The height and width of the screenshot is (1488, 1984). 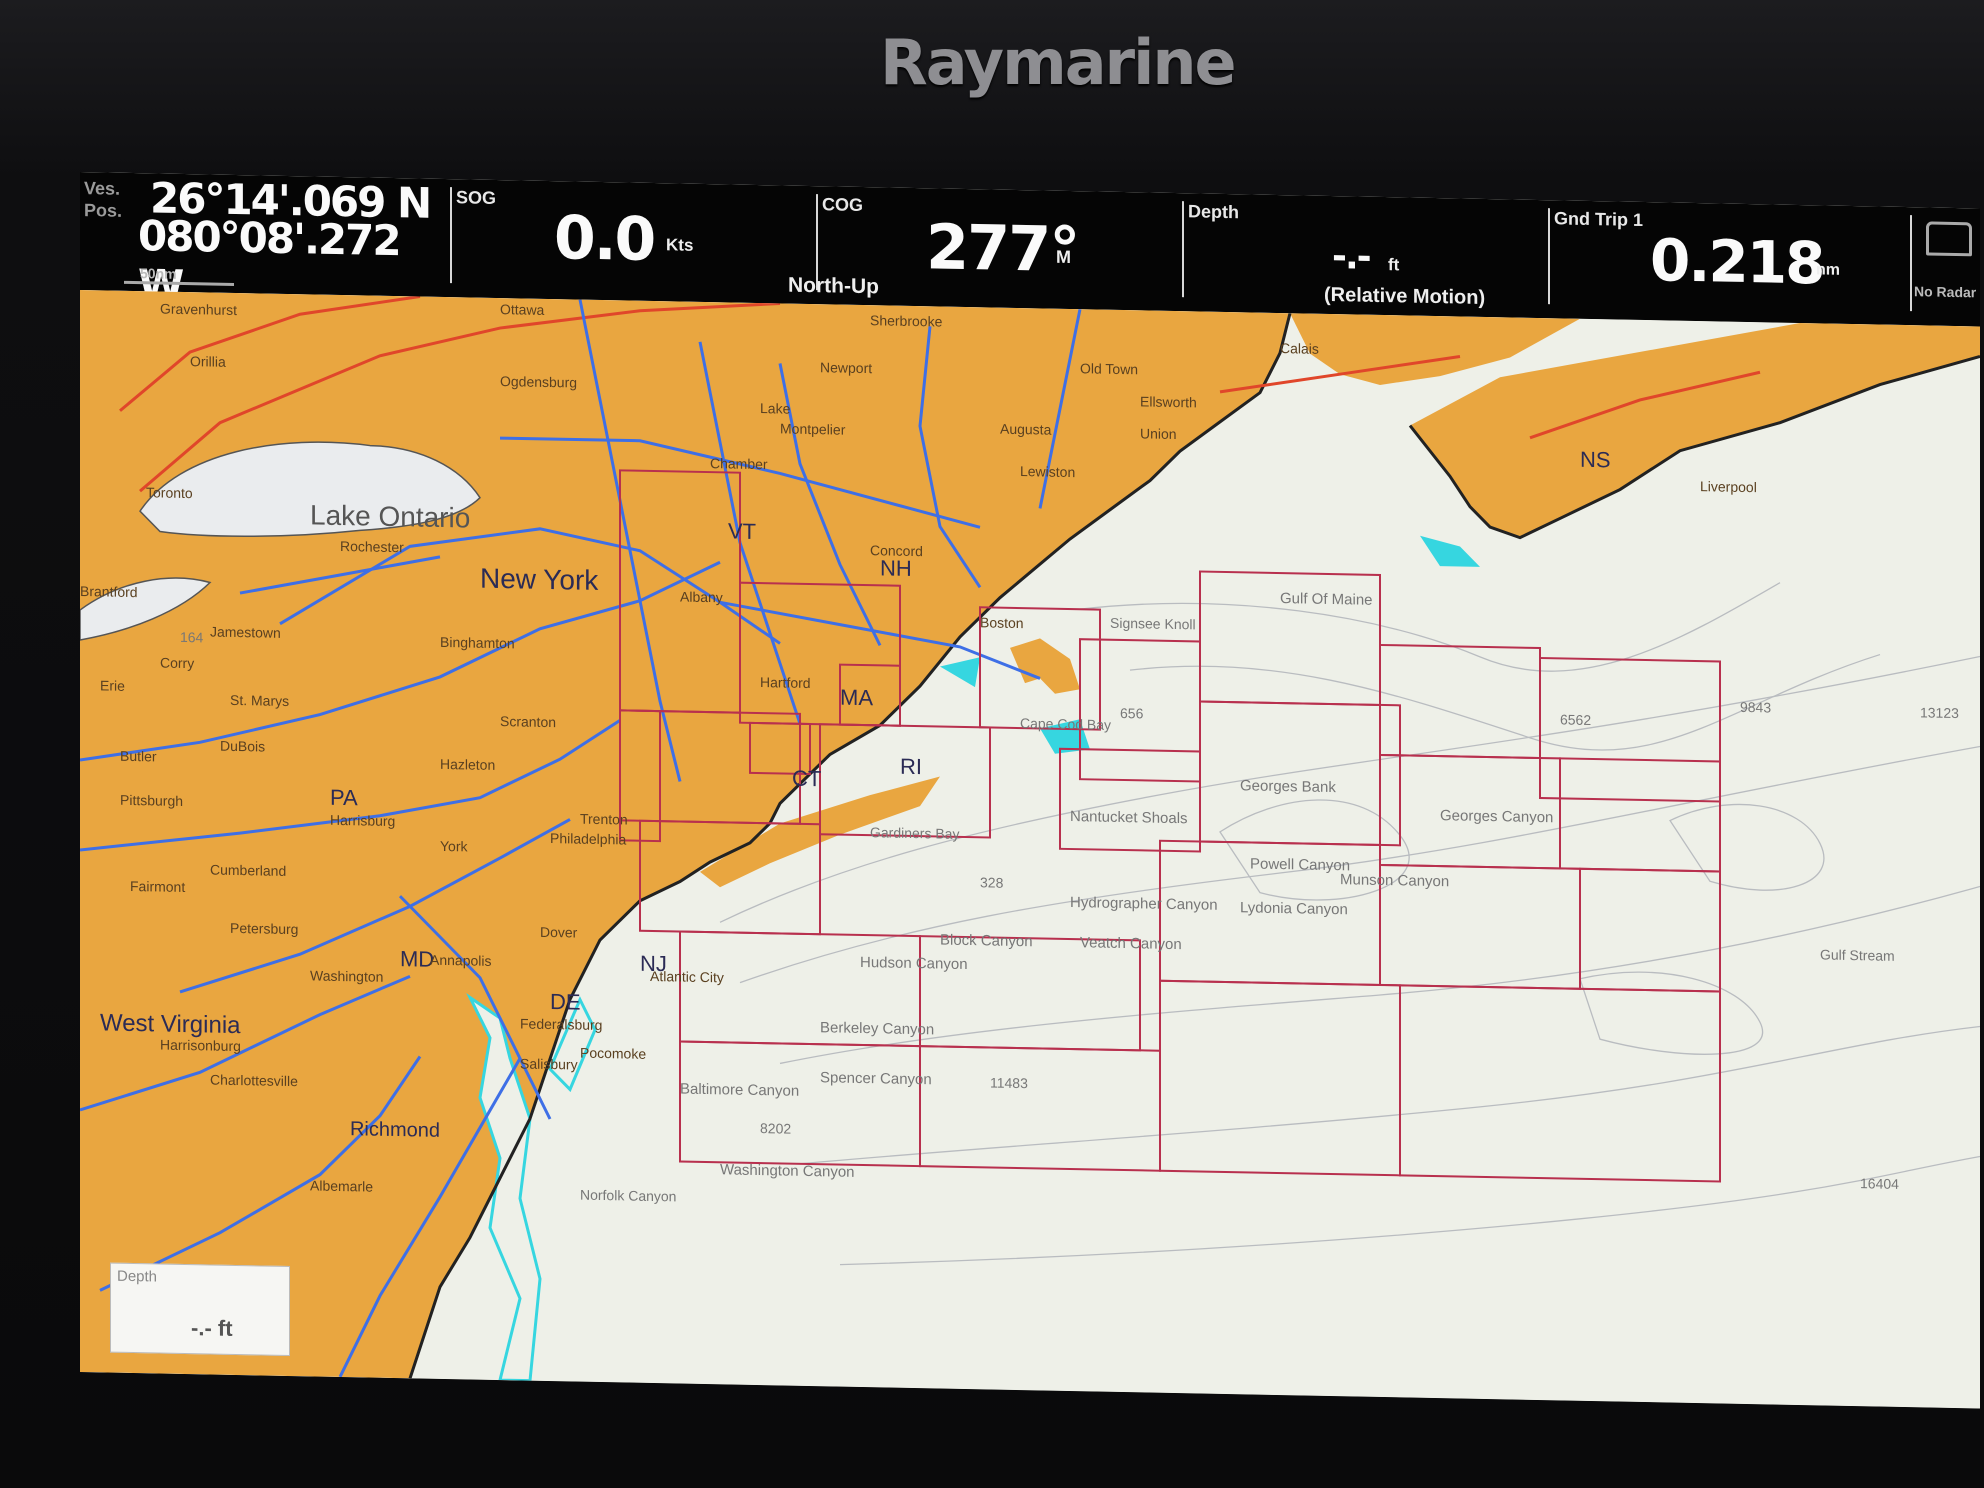 I want to click on label-city: Albany, so click(x=701, y=597).